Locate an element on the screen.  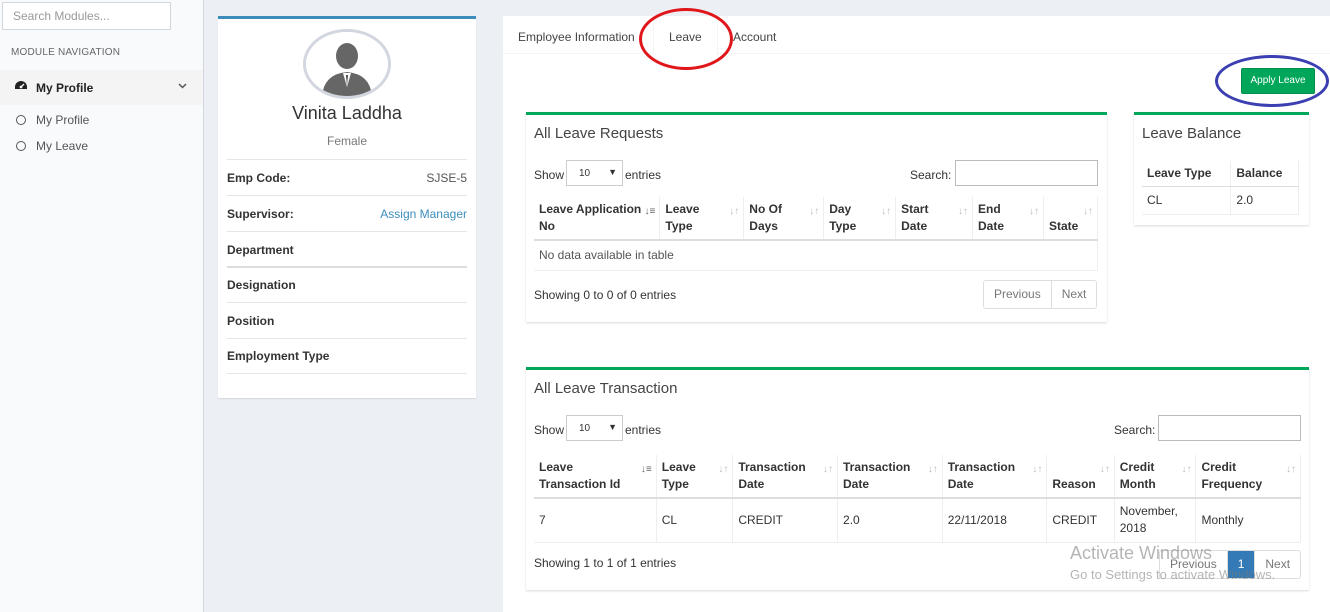
nav-sub-item-label: My Leave is located at coordinates (62, 146).